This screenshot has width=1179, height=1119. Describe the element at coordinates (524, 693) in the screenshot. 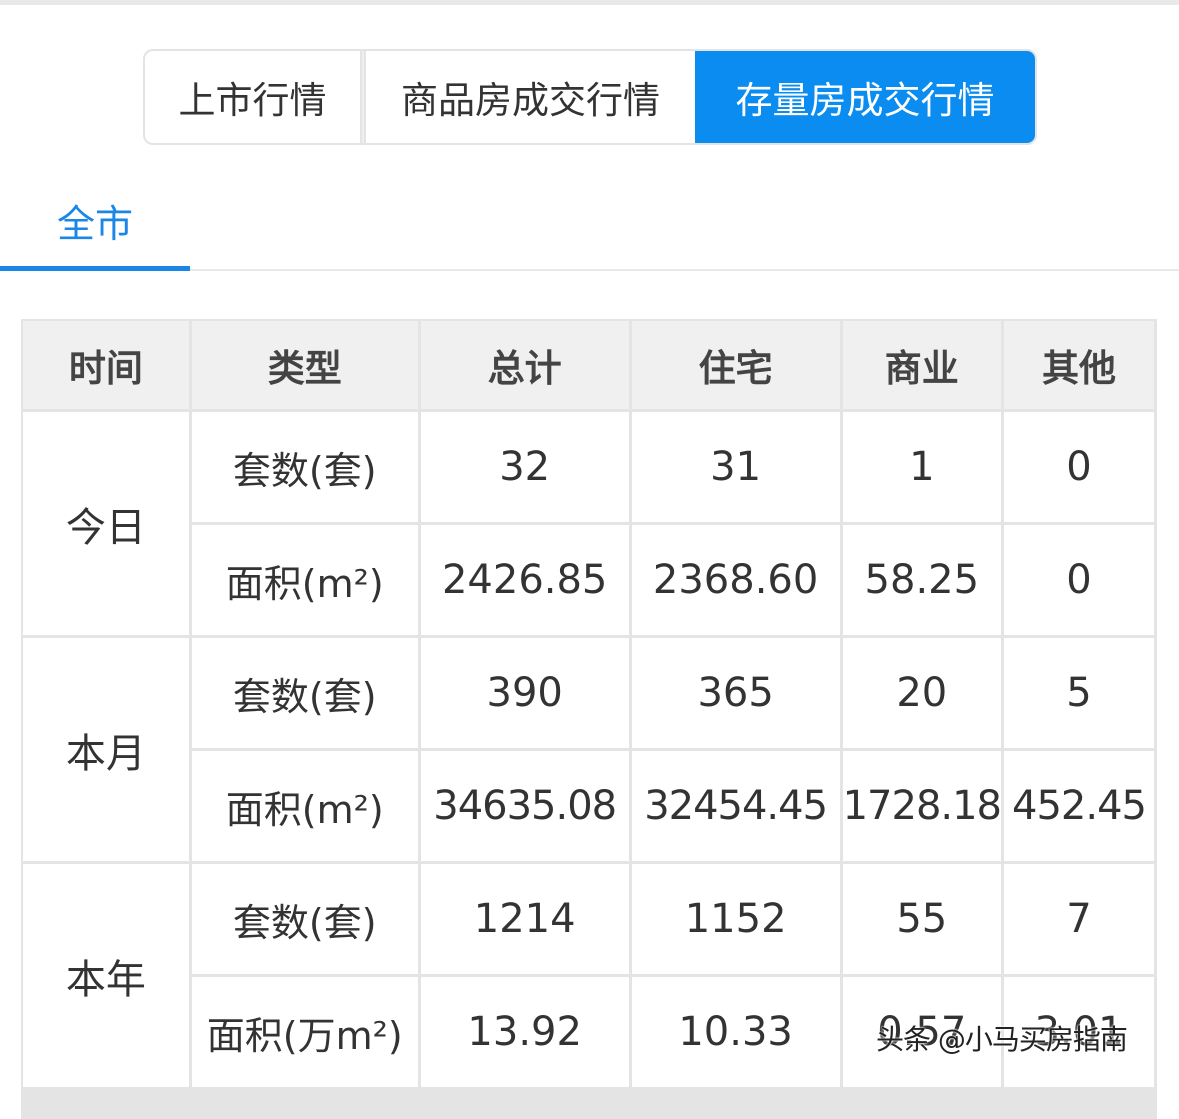

I see `total-cell: 390` at that location.